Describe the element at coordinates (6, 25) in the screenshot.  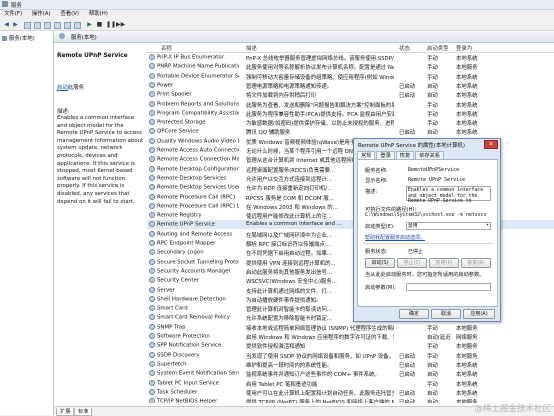
I see `back-icon: ◀` at that location.